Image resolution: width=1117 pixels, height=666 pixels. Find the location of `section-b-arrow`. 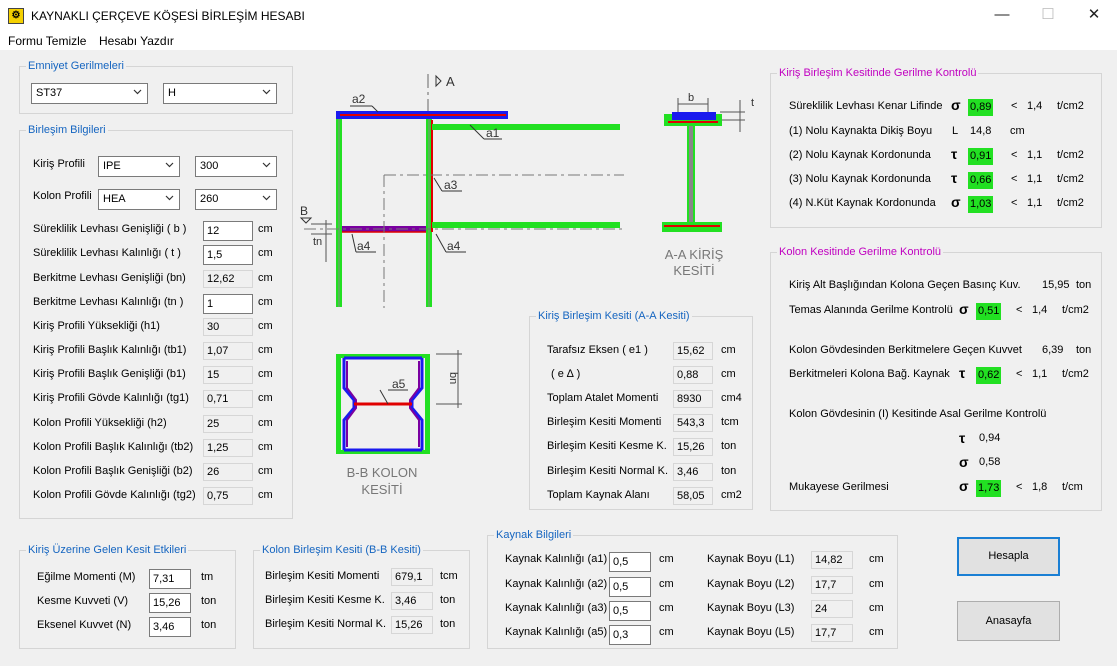

section-b-arrow is located at coordinates (306, 220).